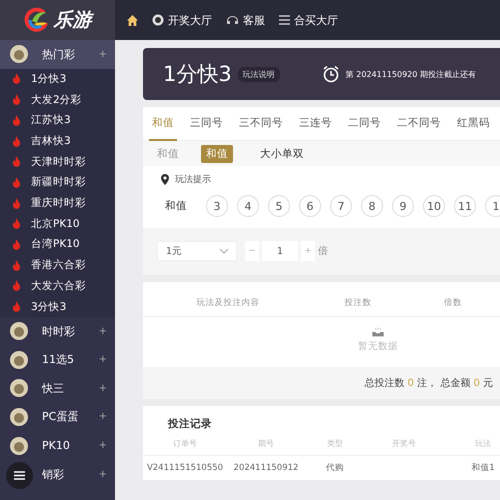  I want to click on home-button, so click(132, 20).